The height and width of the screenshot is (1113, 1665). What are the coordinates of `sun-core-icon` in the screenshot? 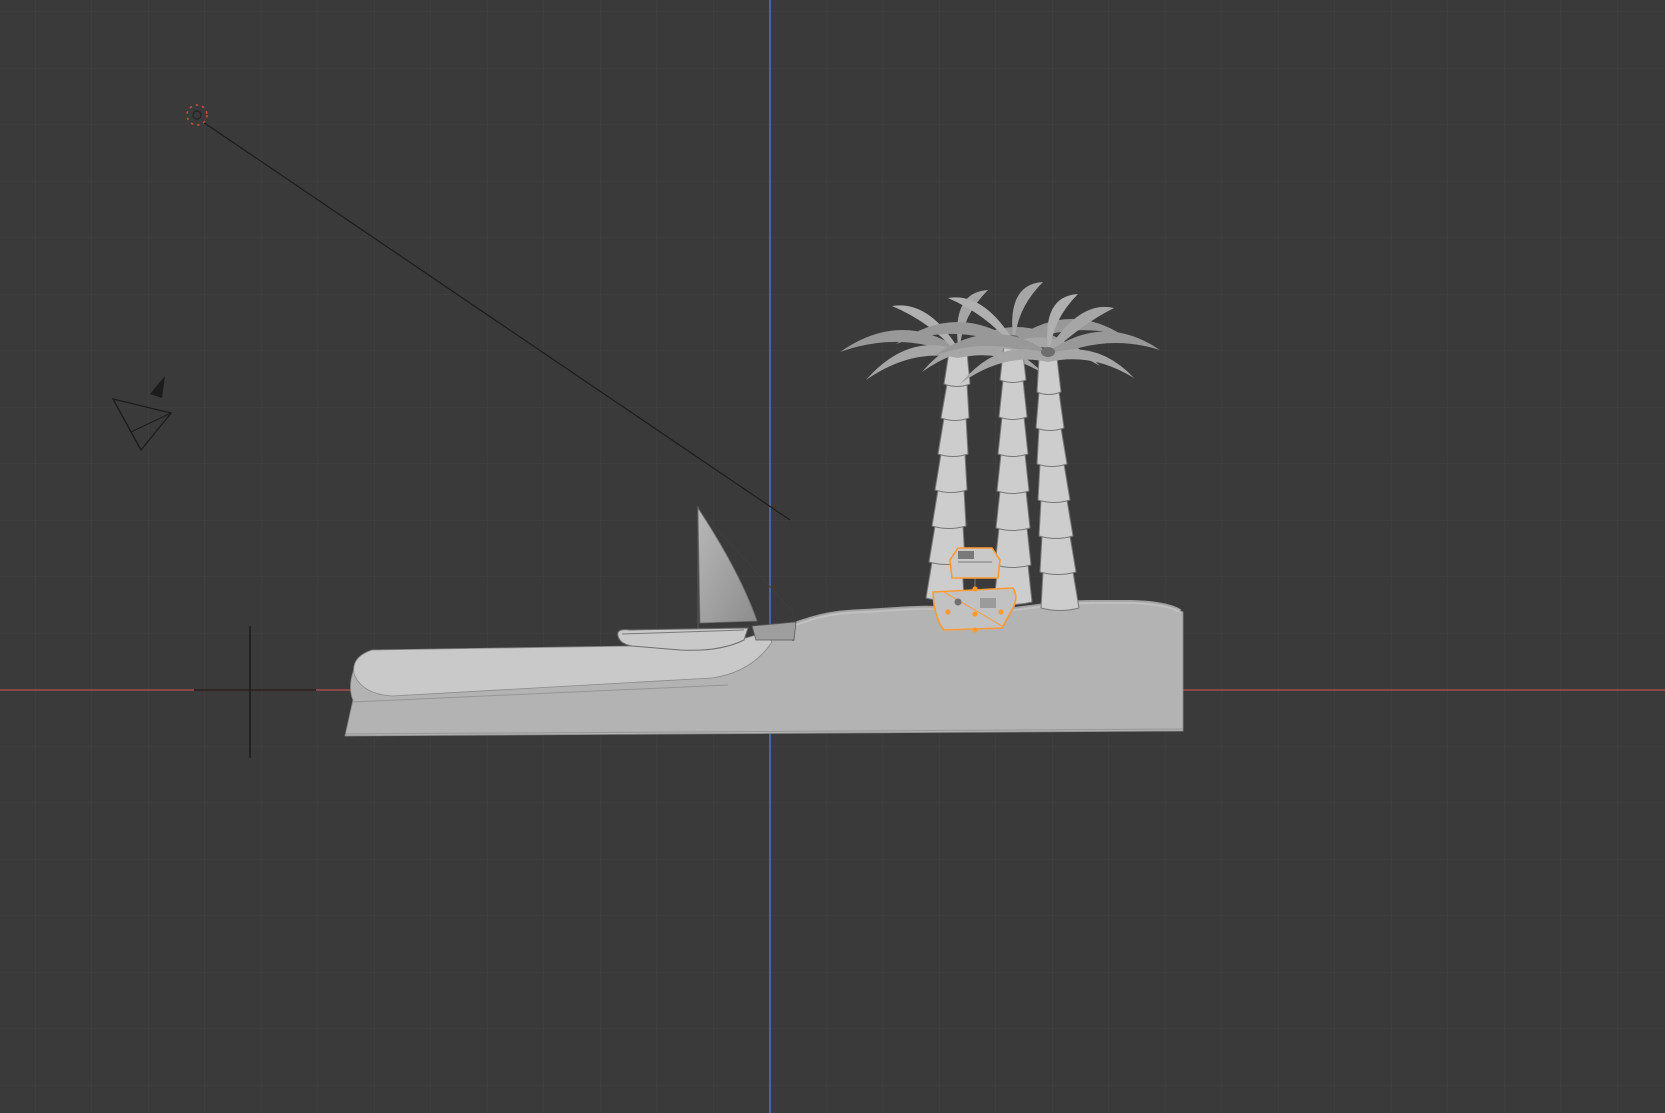 It's located at (197, 115).